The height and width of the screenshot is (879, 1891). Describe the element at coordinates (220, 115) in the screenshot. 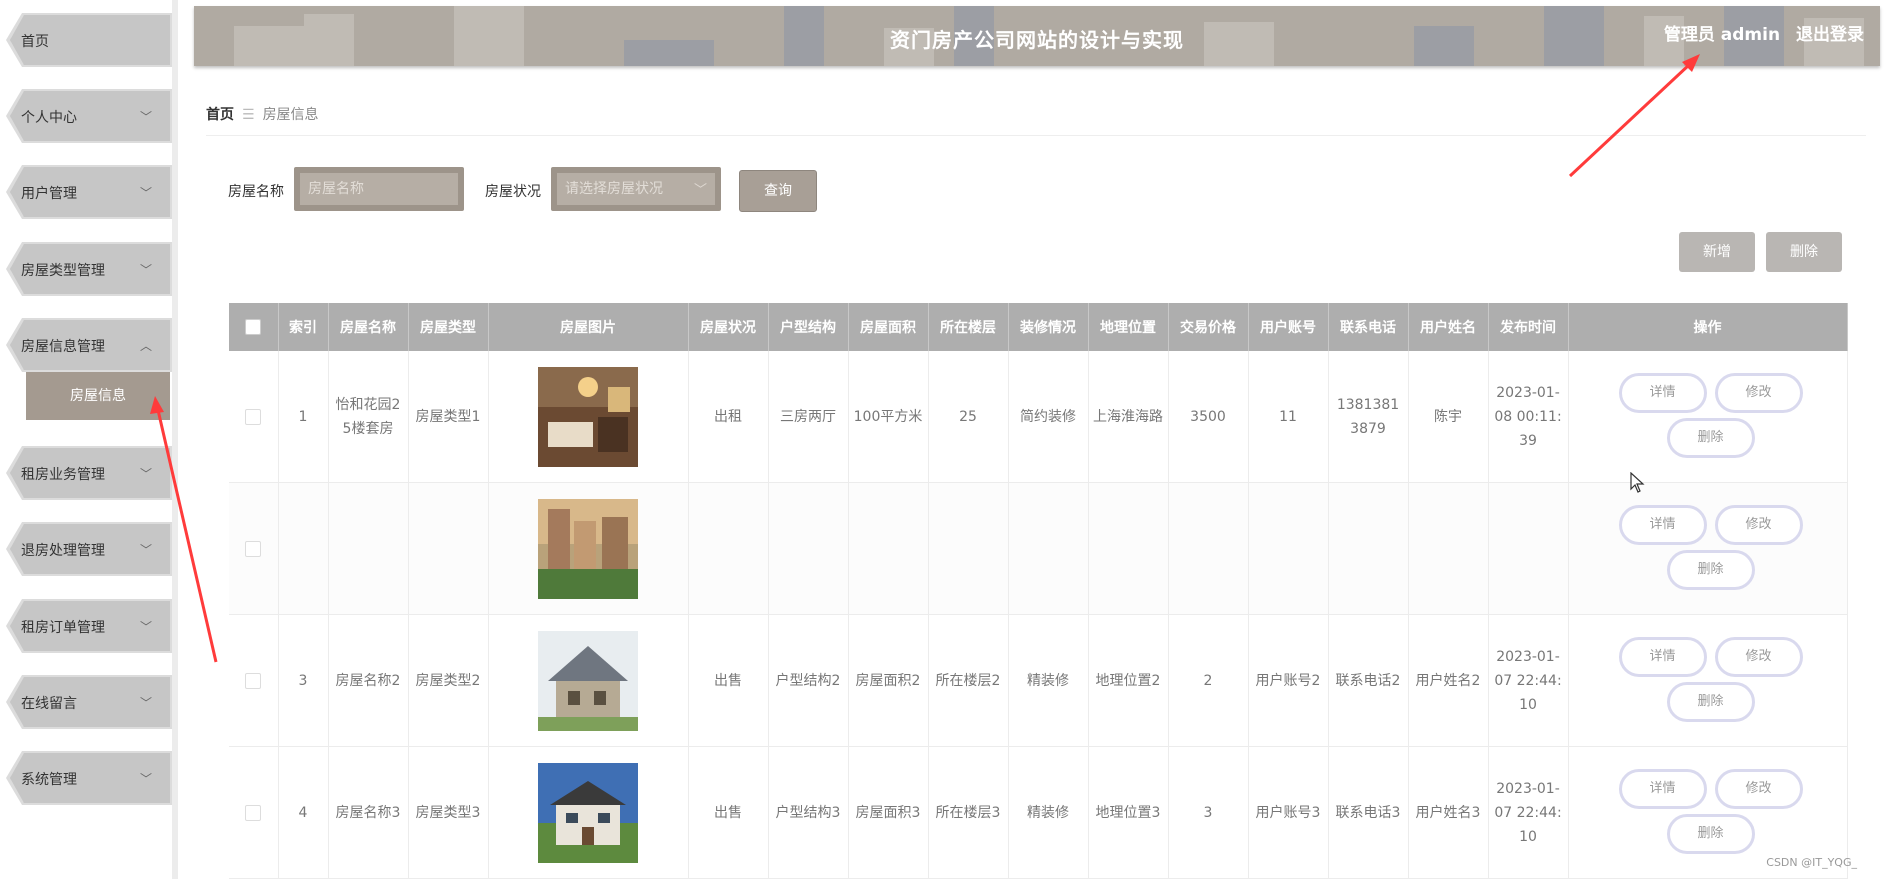

I see `breadcrumb-home: 首页` at that location.